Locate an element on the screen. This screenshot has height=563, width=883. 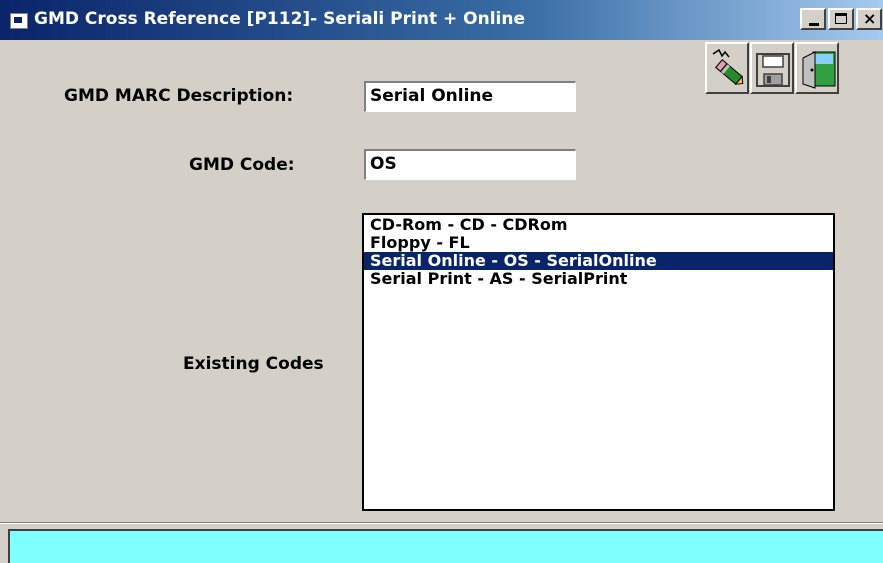
code-field: OS is located at coordinates (470, 164).